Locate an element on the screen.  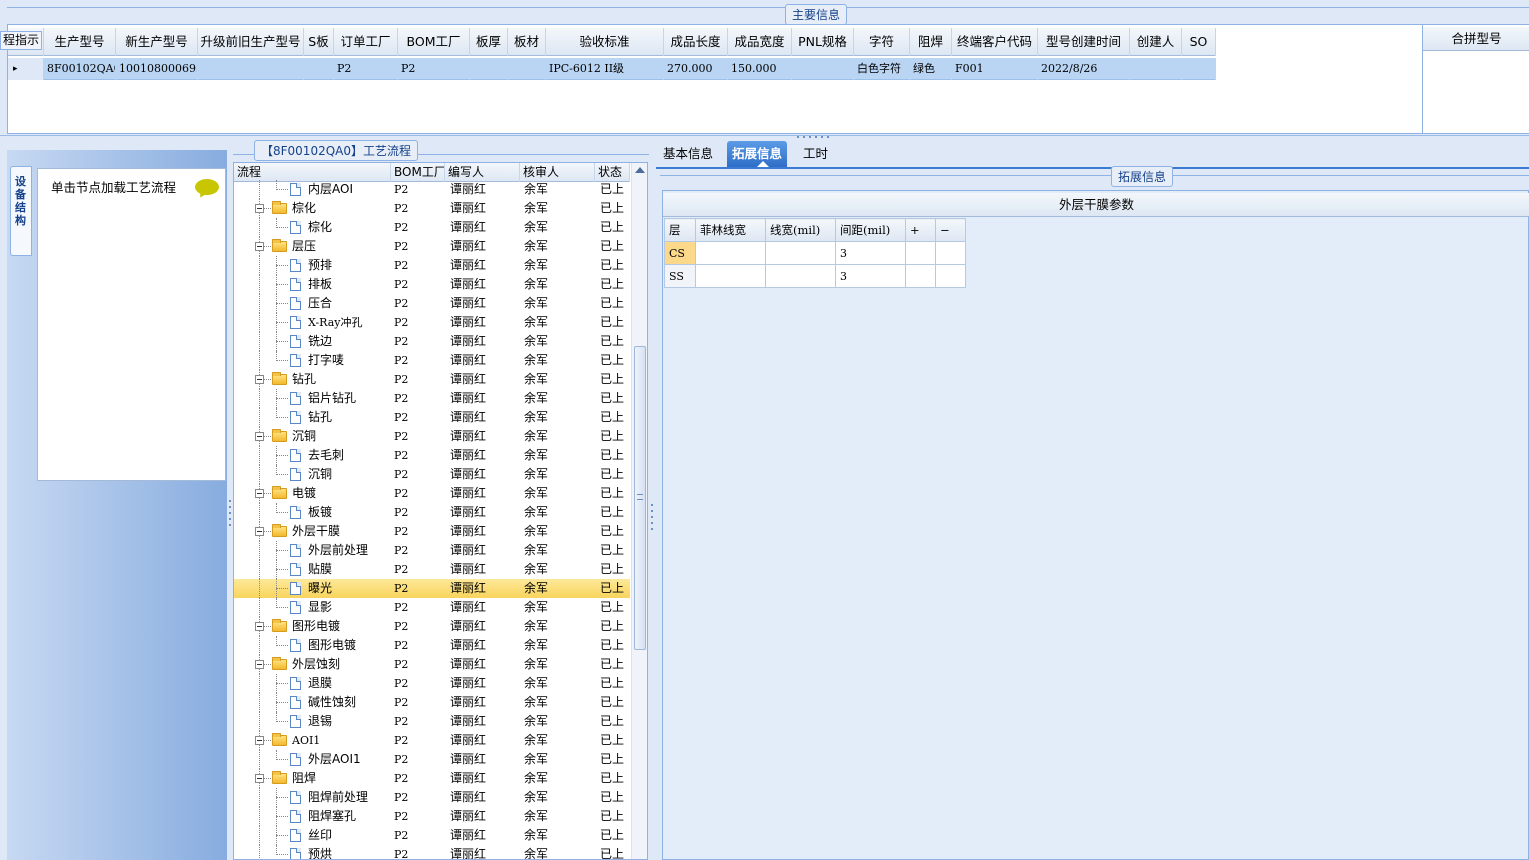
process-node: 打字唛 is located at coordinates (310, 360).